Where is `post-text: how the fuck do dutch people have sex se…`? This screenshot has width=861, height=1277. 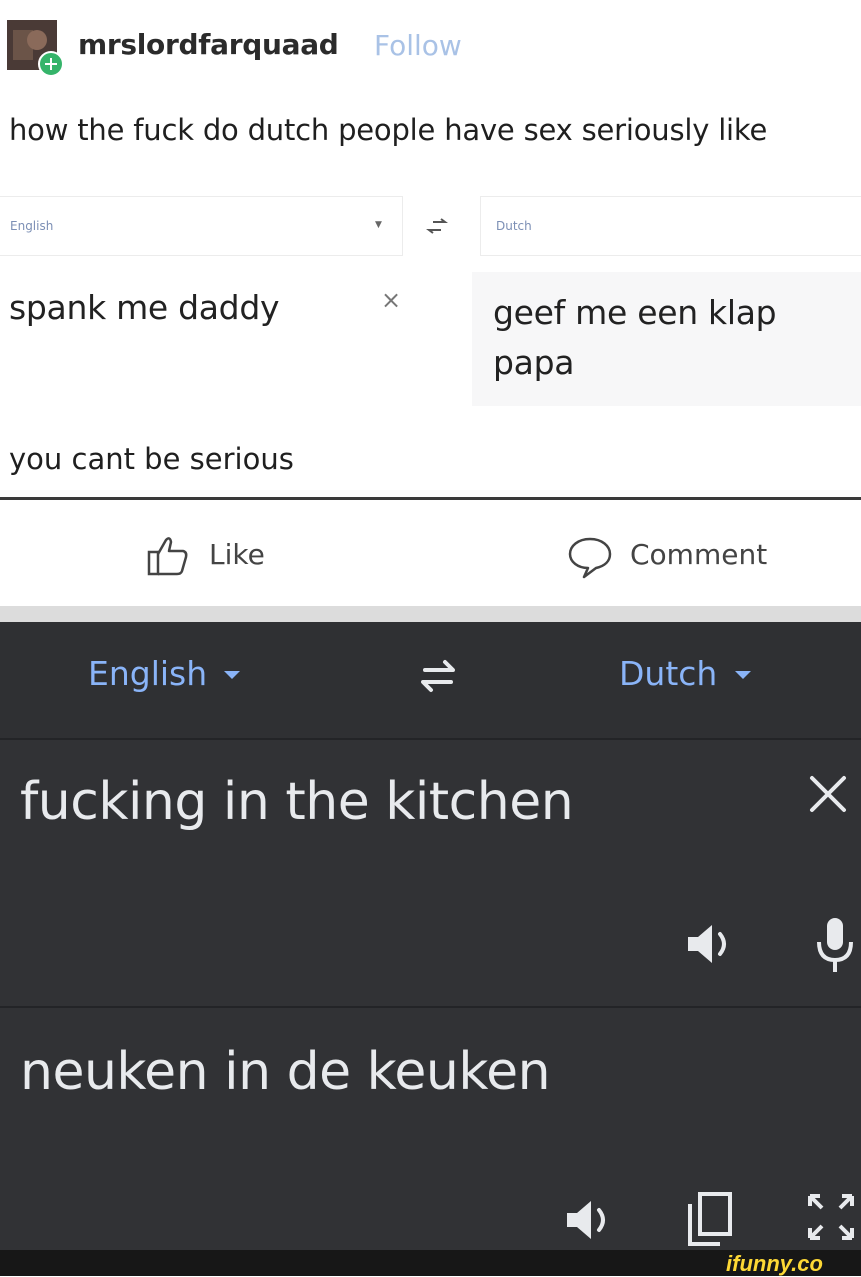 post-text: how the fuck do dutch people have sex se… is located at coordinates (388, 130).